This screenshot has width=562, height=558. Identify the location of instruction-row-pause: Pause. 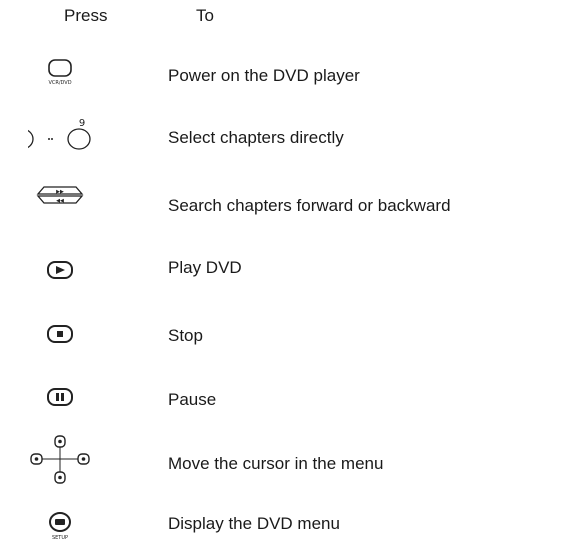
(281, 401).